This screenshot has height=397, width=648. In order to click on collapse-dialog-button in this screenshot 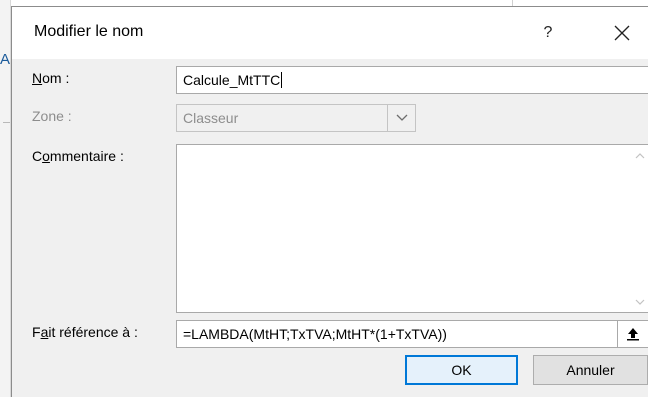, I will do `click(633, 334)`.